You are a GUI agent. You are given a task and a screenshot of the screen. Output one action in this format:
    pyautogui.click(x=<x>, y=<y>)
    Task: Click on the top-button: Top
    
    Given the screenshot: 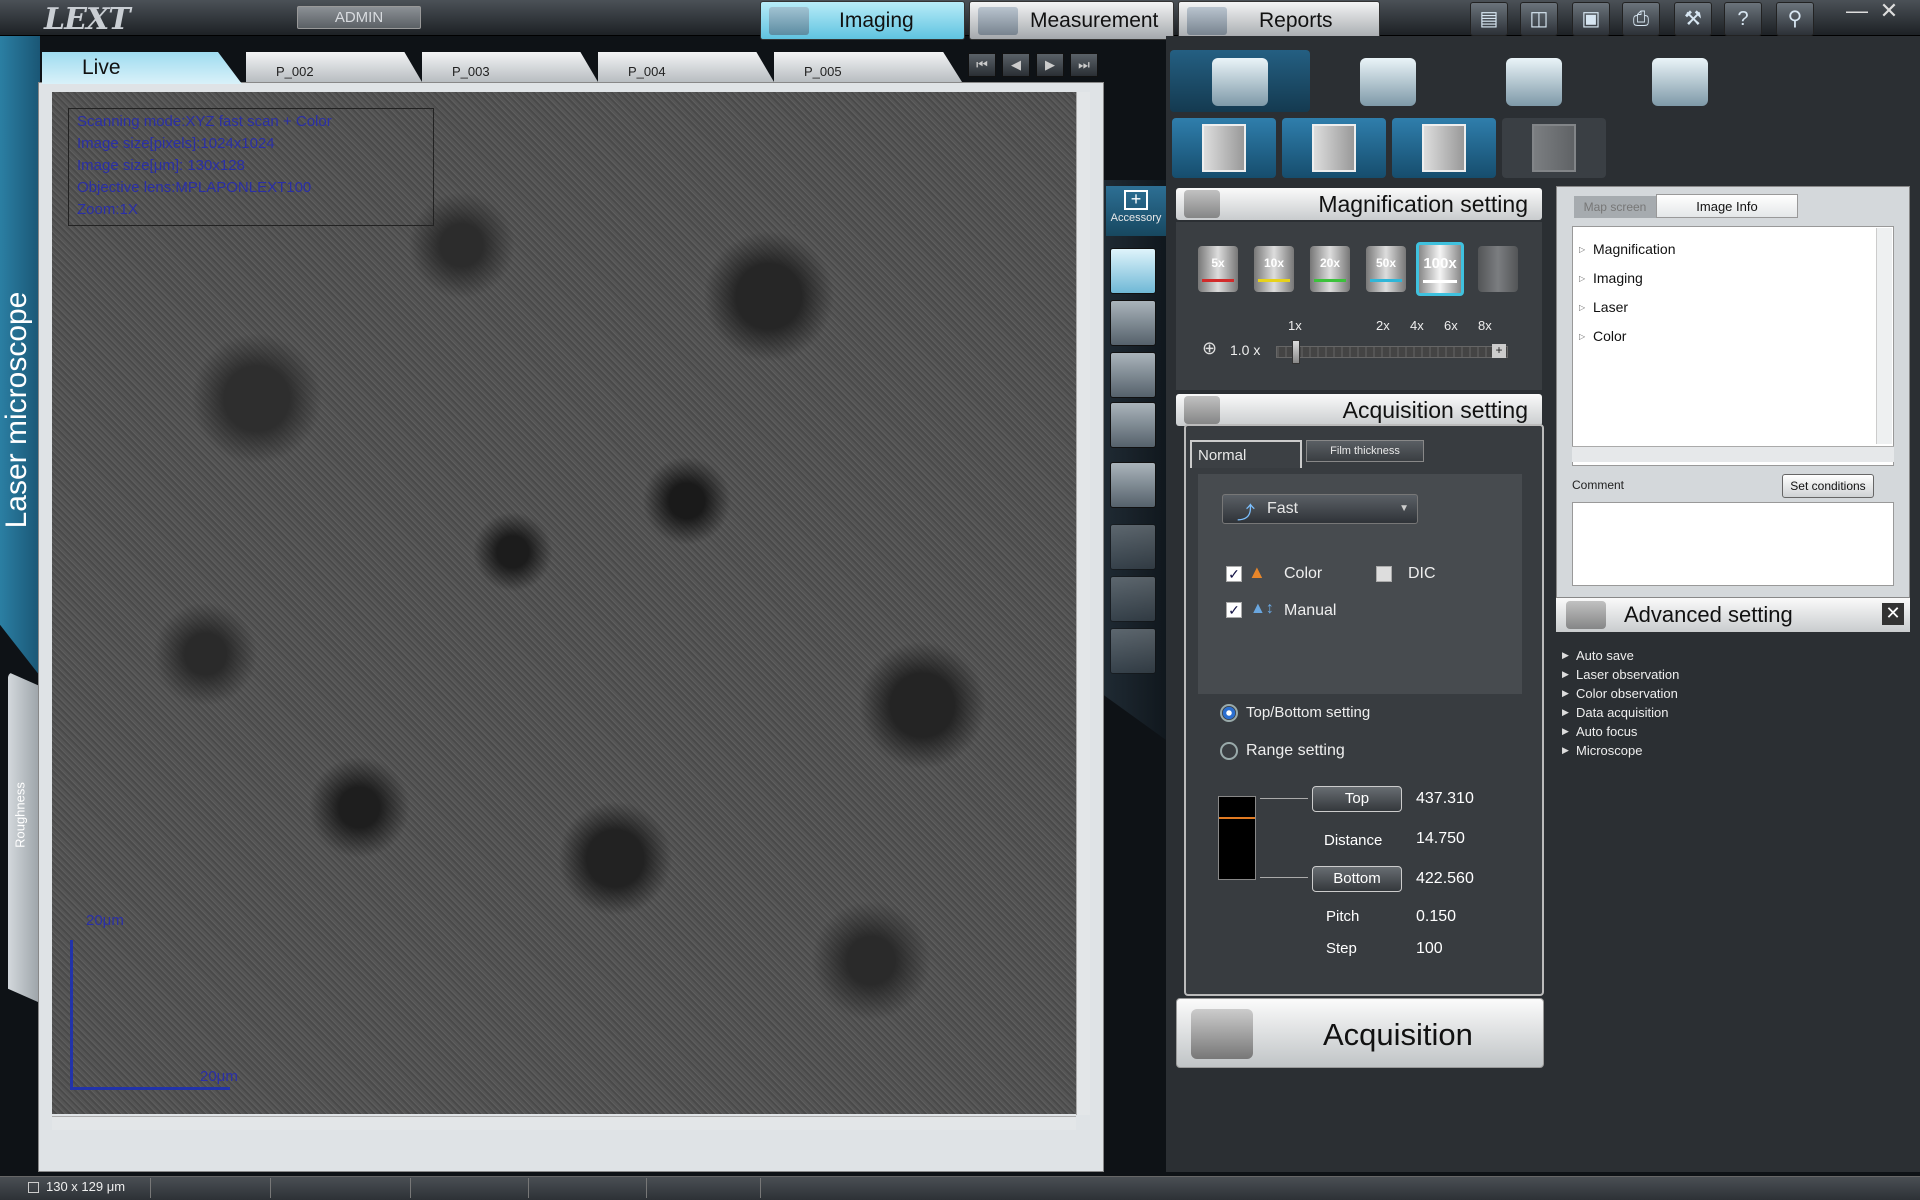 What is the action you would take?
    pyautogui.click(x=1357, y=799)
    